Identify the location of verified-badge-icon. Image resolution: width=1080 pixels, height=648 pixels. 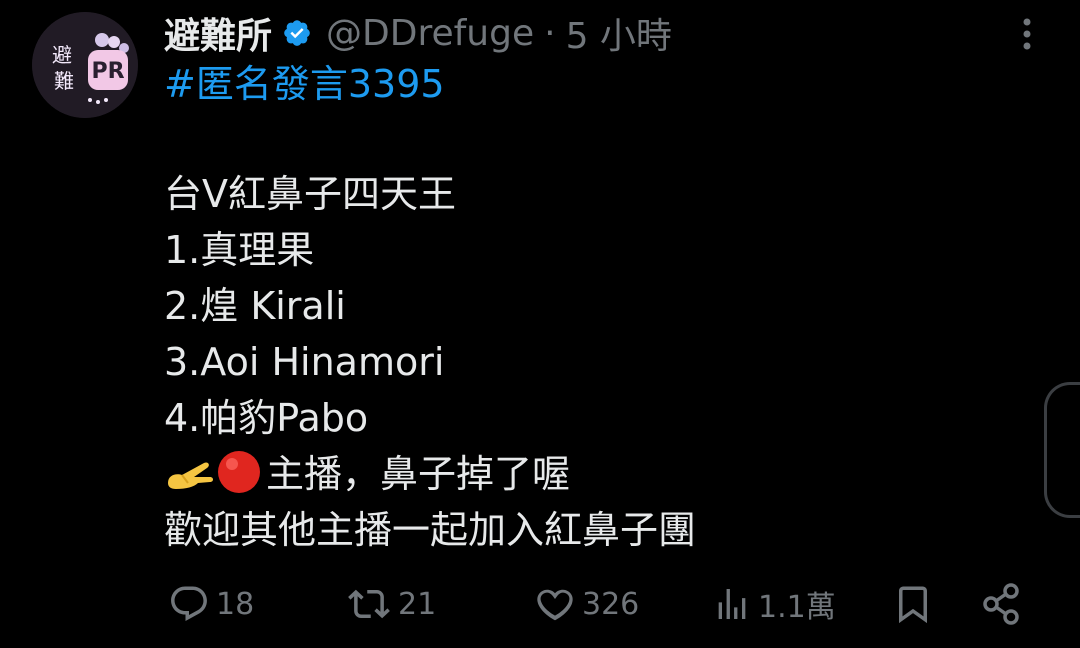
(297, 33).